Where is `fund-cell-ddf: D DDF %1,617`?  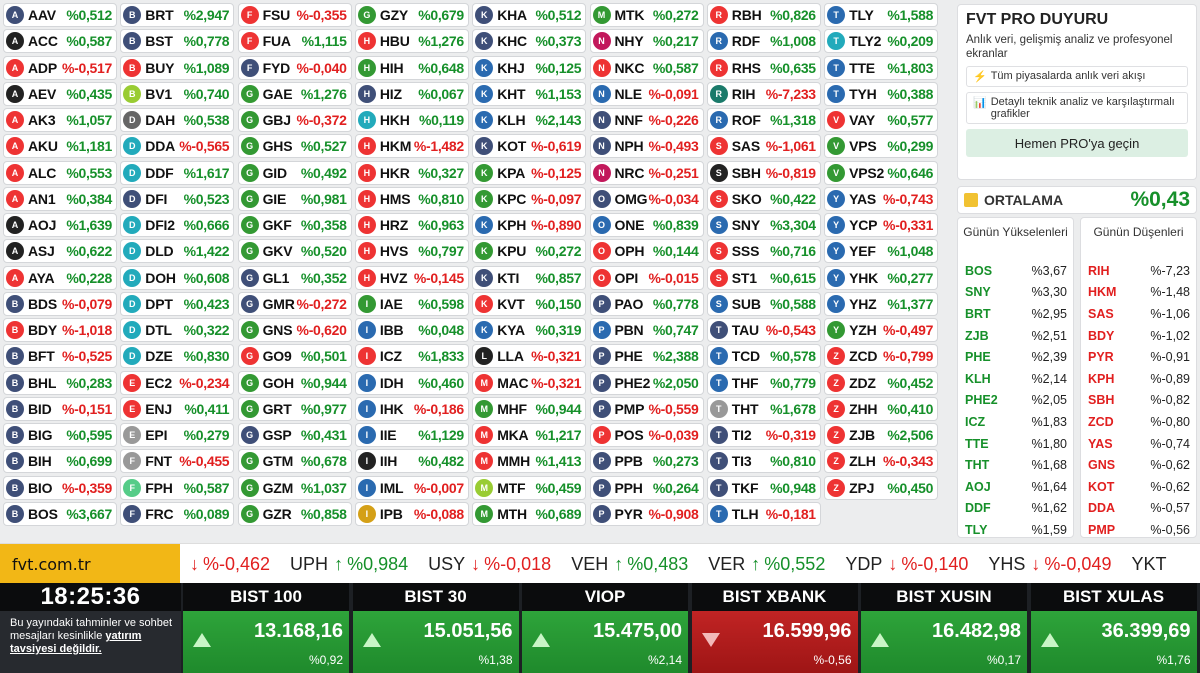 fund-cell-ddf: D DDF %1,617 is located at coordinates (177, 172).